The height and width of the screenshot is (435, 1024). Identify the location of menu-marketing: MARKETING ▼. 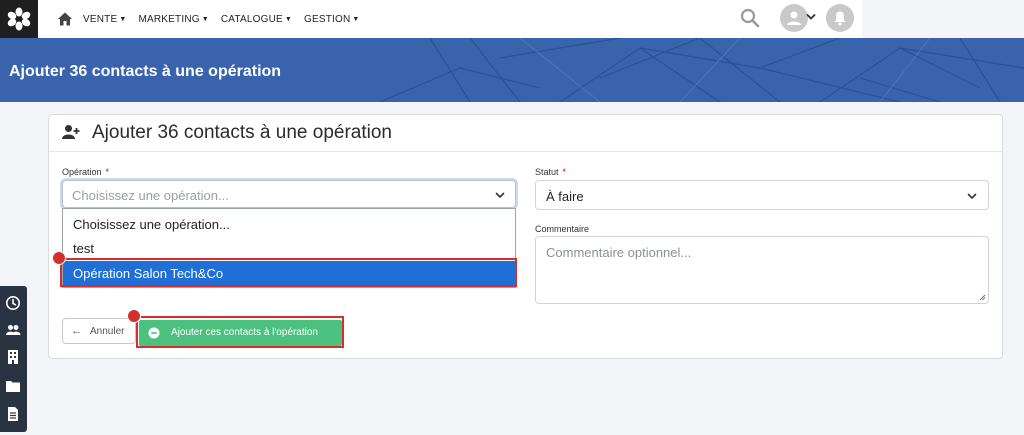
(173, 19).